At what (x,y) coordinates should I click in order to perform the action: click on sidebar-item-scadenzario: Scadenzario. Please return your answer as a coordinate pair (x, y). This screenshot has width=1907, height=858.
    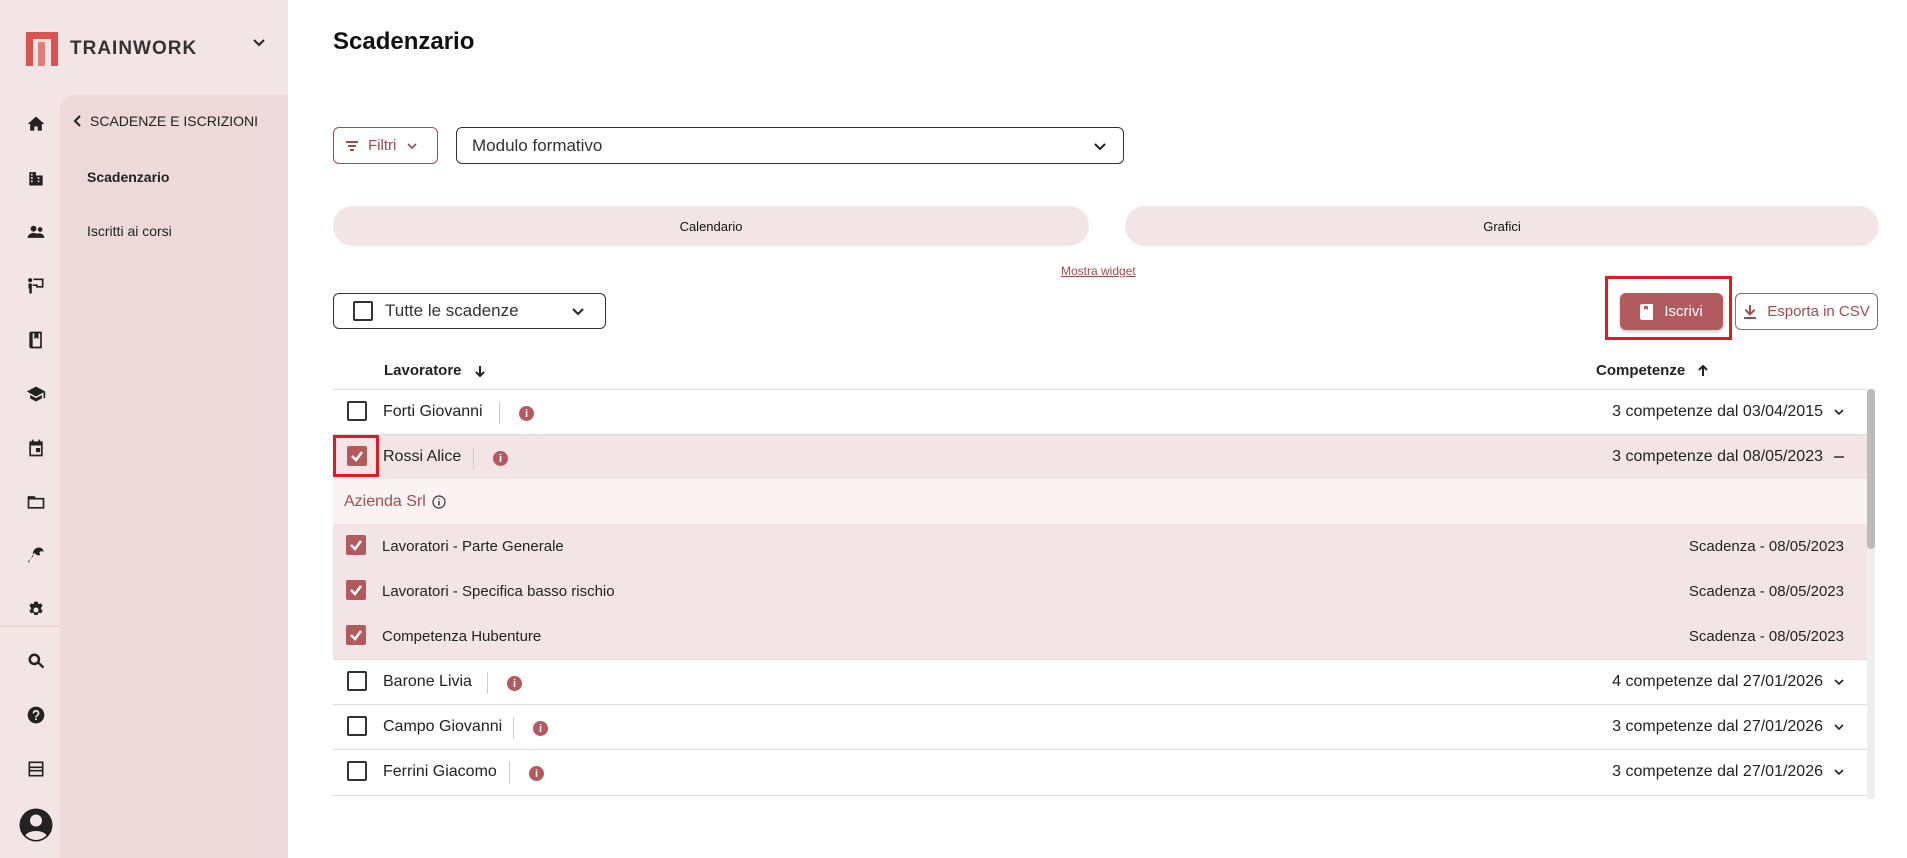
    Looking at the image, I should click on (128, 177).